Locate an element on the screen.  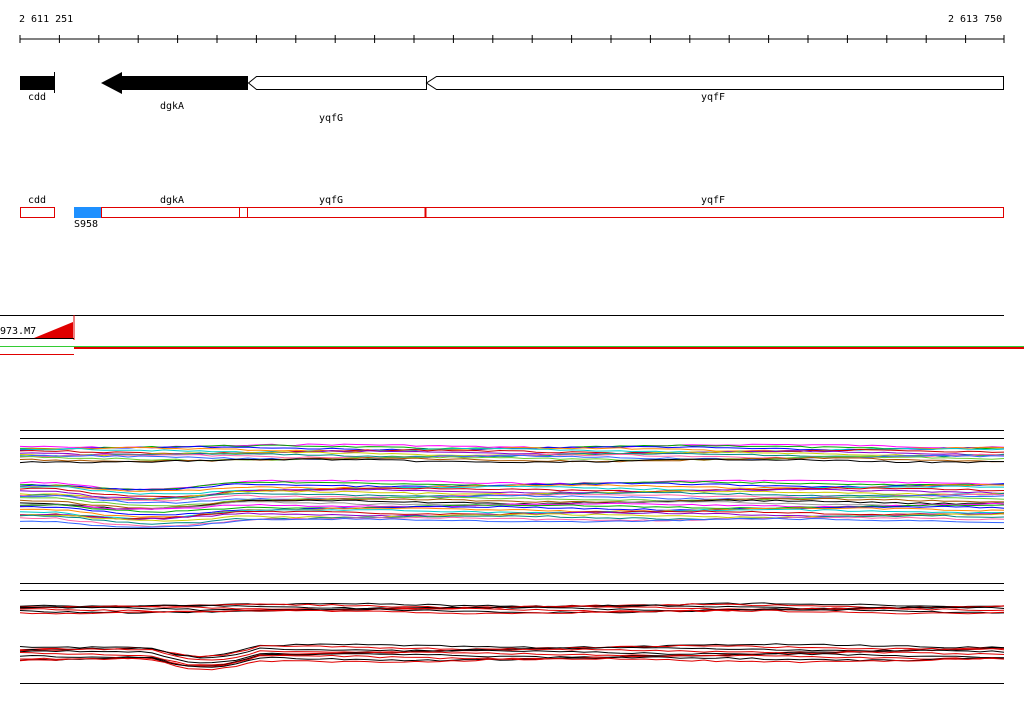
segment-track is located at coordinates (512, 212).